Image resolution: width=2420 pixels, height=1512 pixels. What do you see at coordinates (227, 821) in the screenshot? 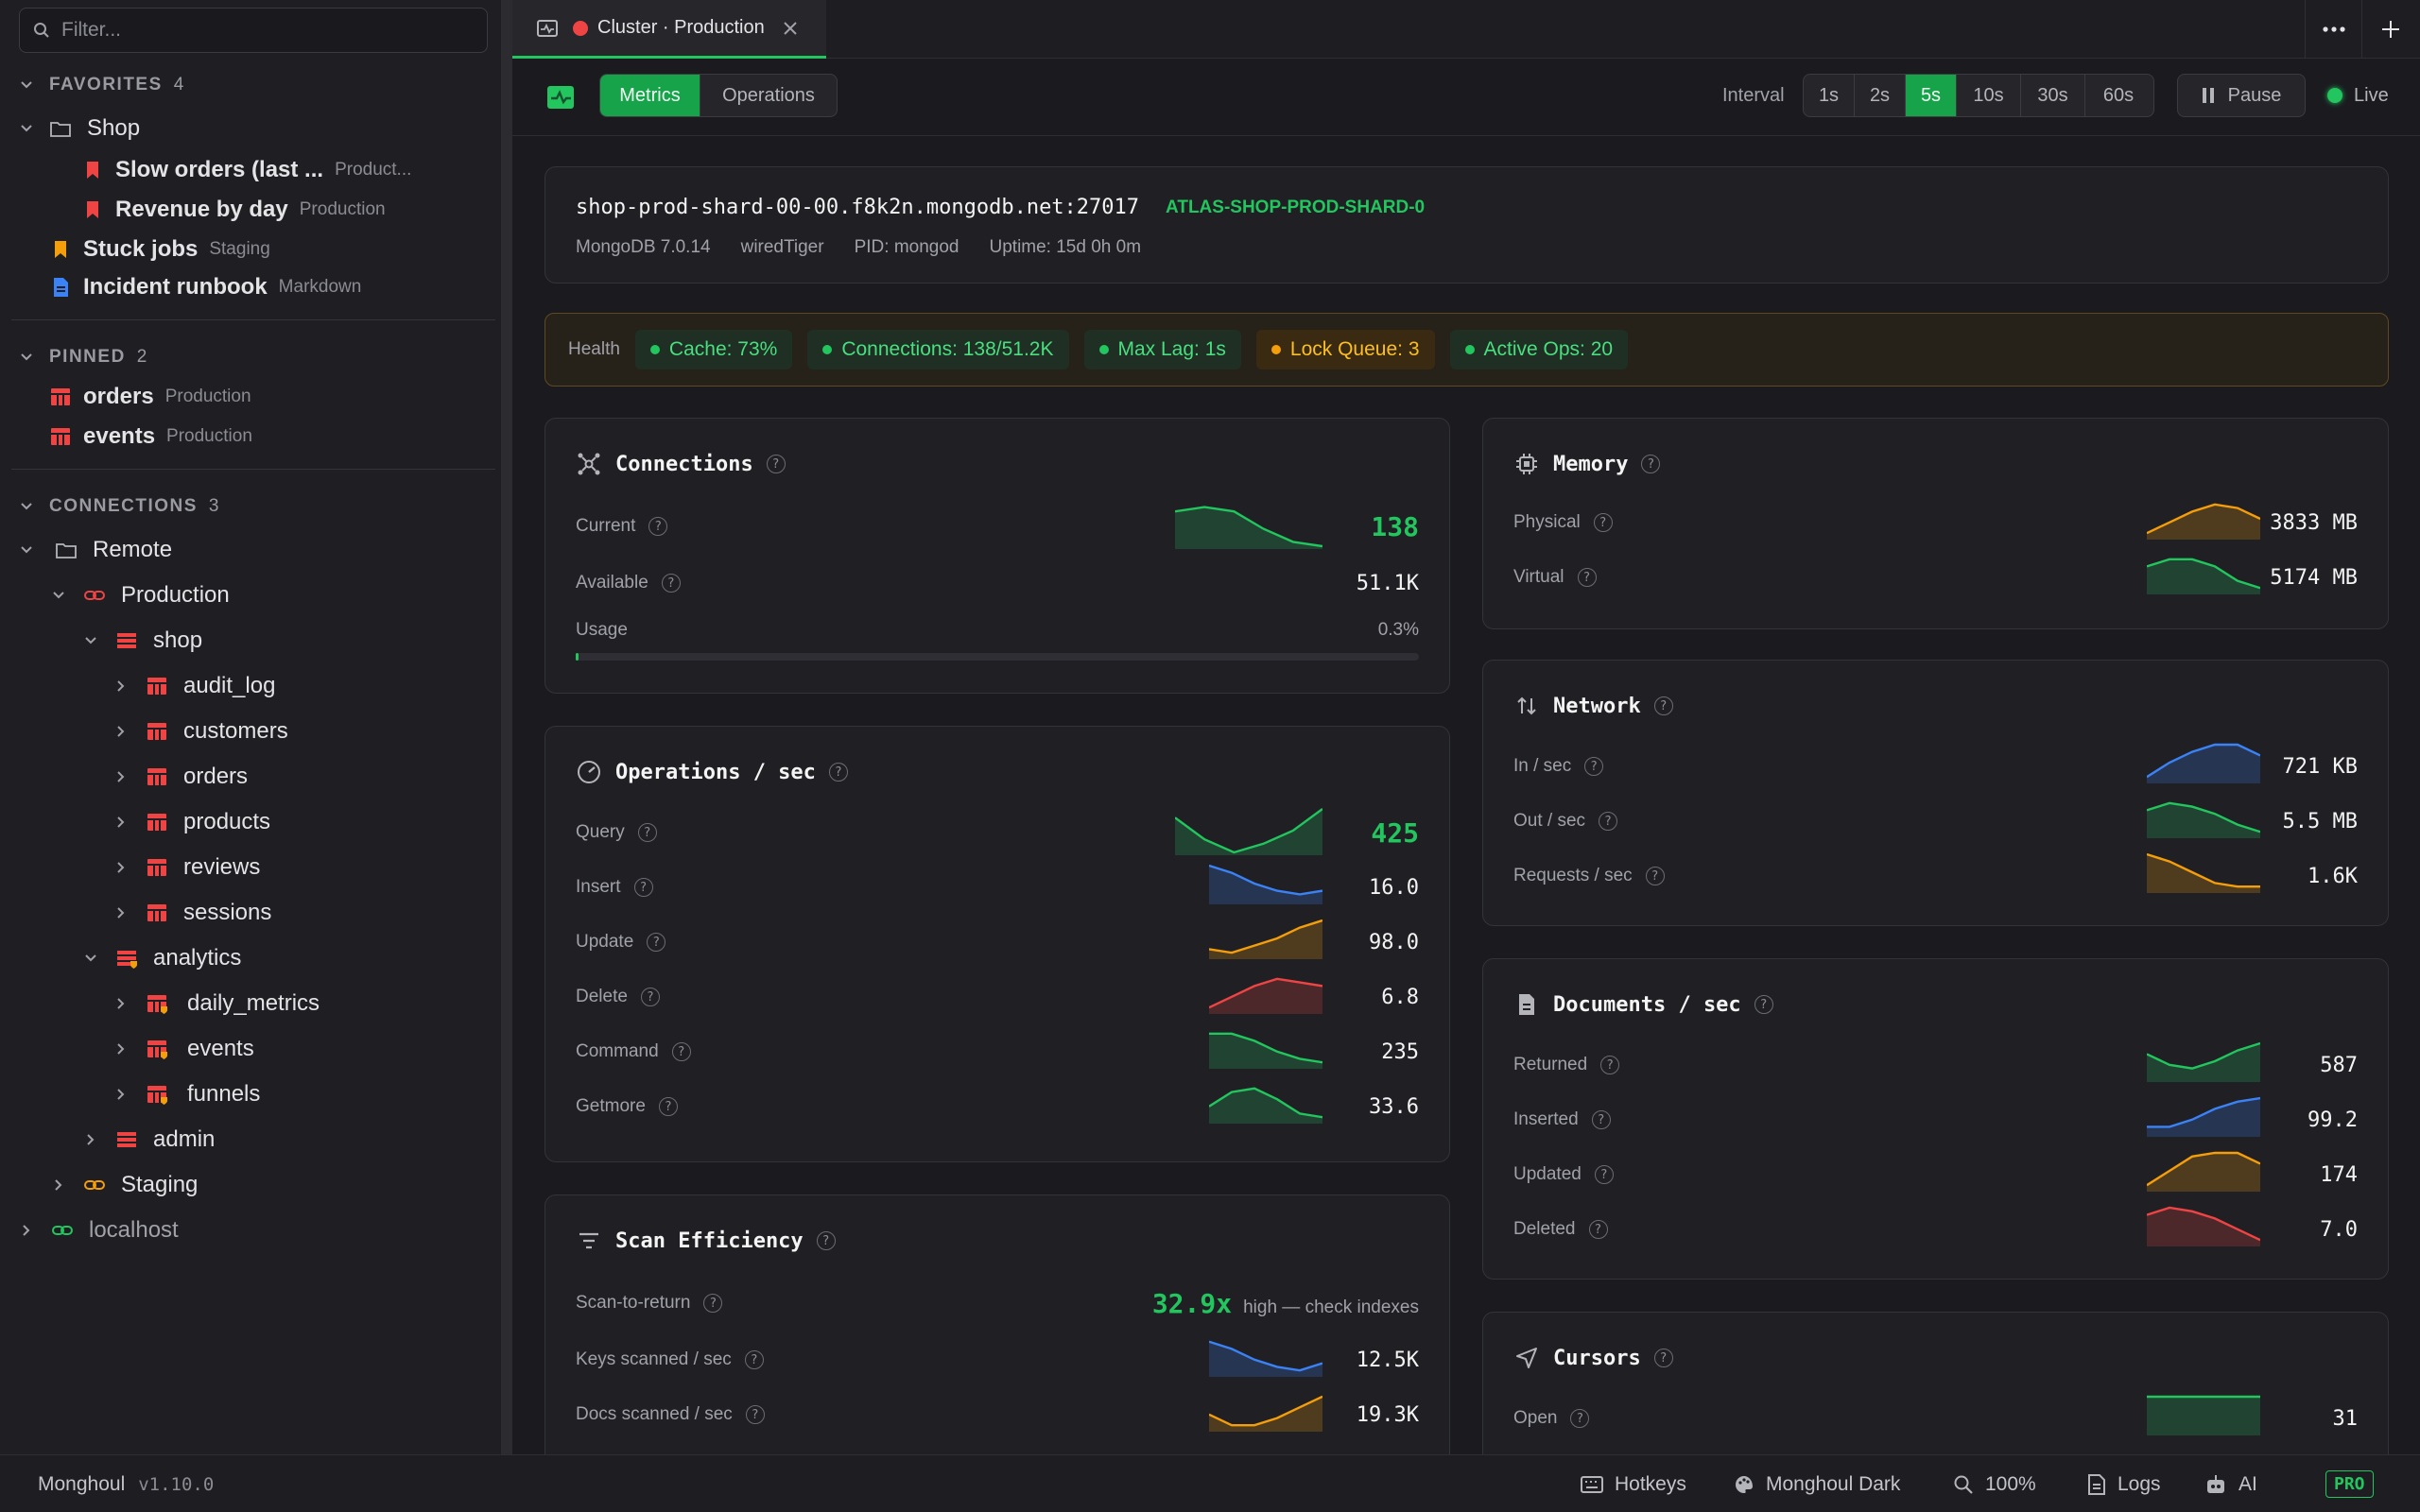
I see `collection-label: products` at bounding box center [227, 821].